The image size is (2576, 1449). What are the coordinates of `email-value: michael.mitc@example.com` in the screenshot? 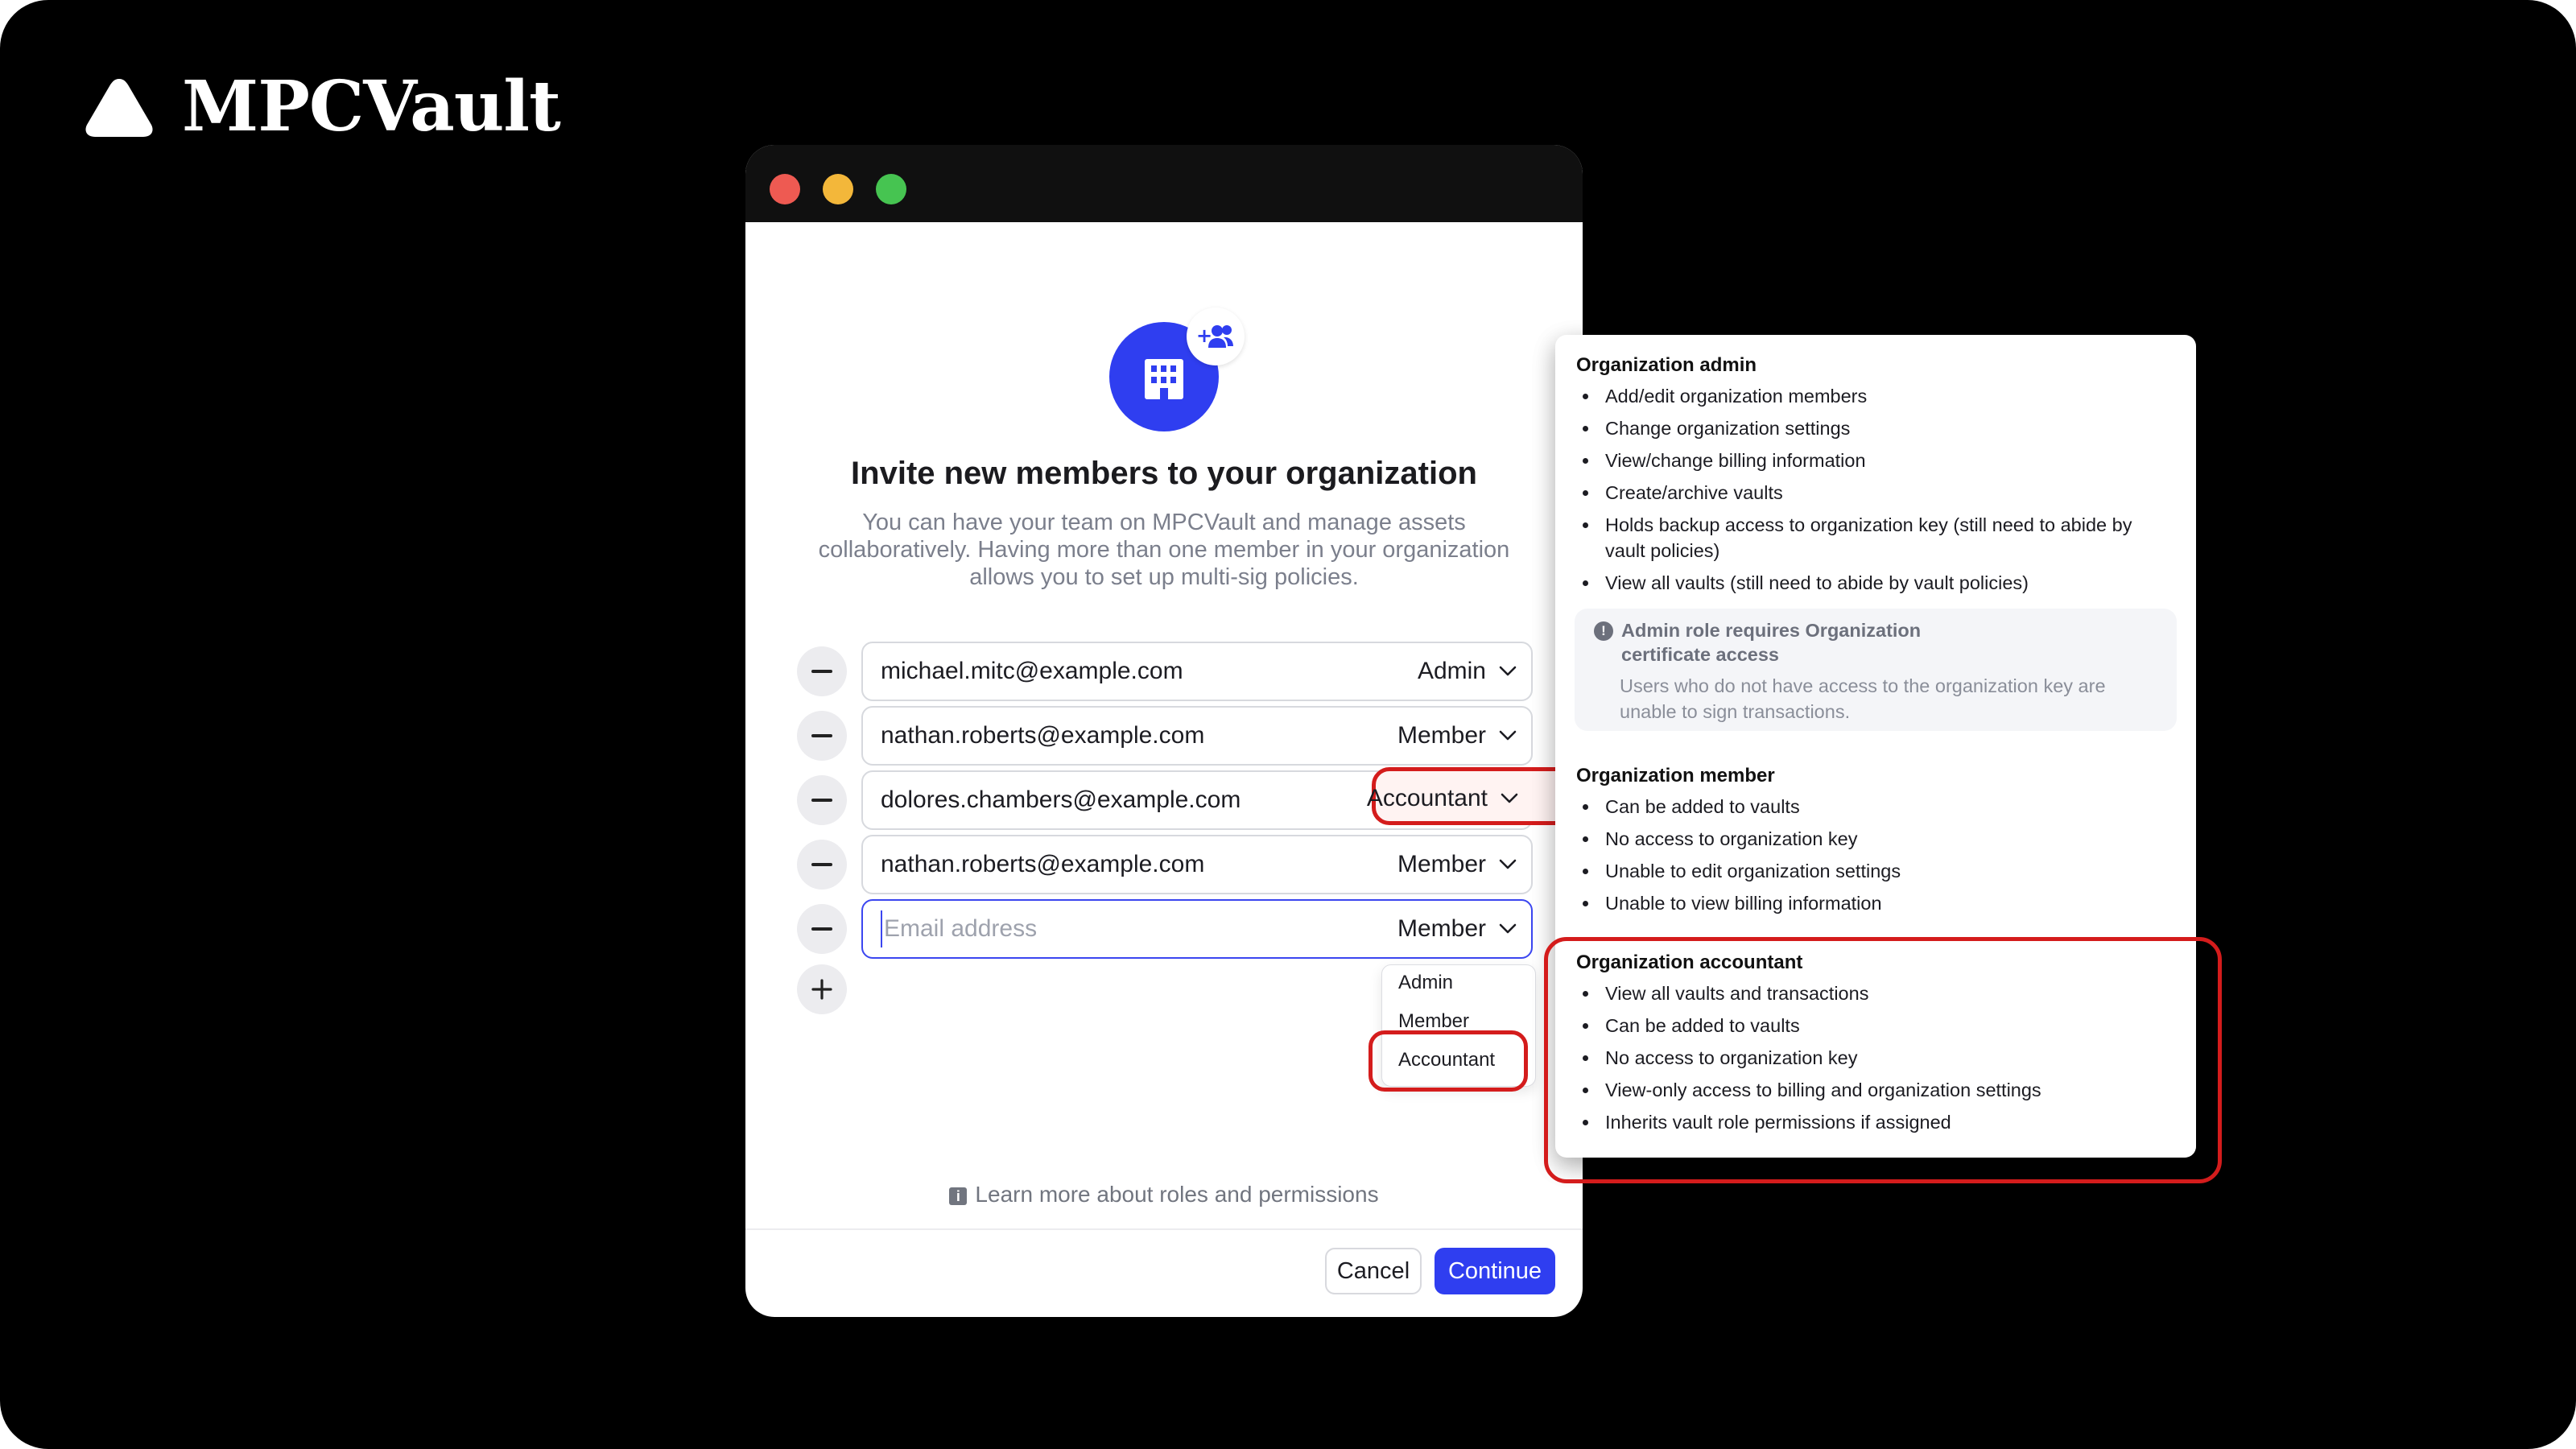 It's located at (1032, 671).